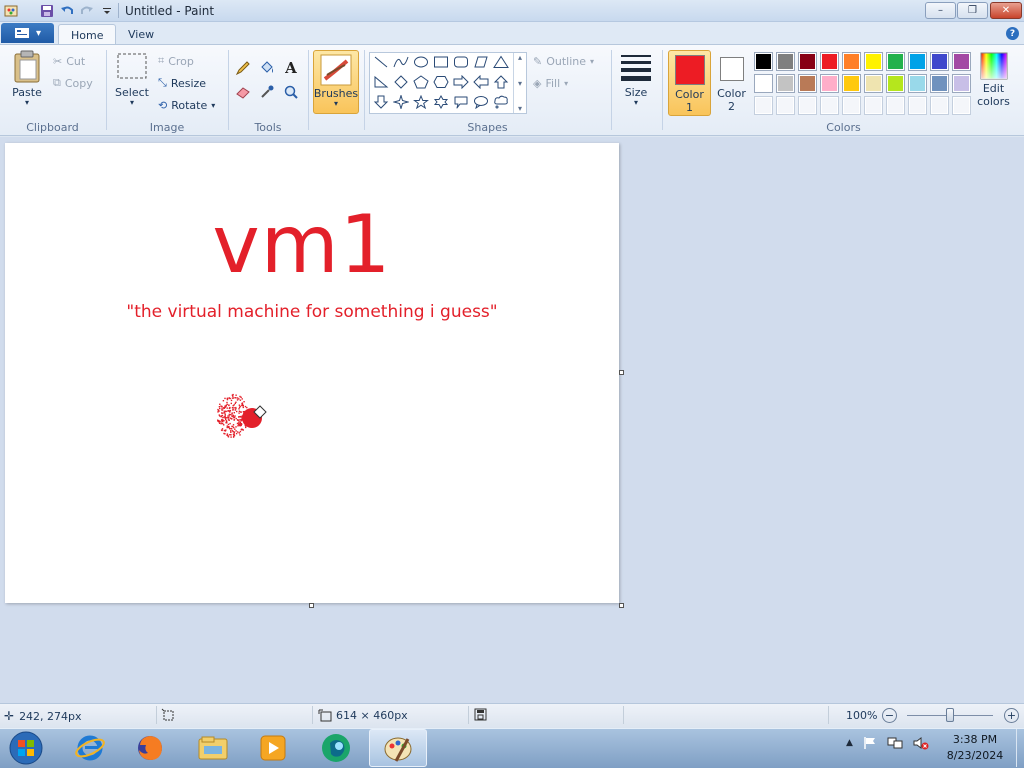  I want to click on zoom-out-button: −, so click(889, 715).